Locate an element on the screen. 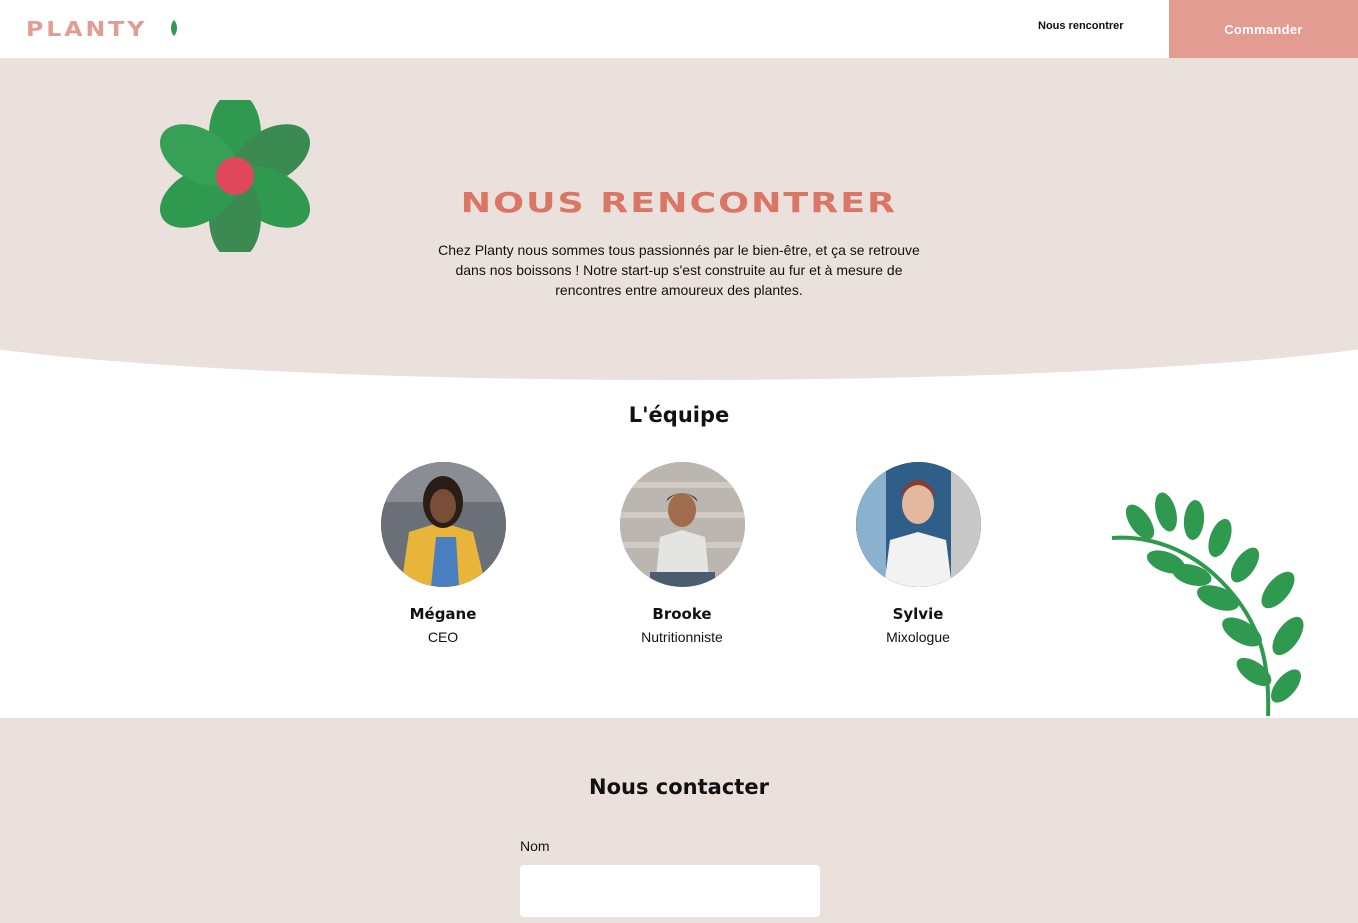 The height and width of the screenshot is (923, 1358). order-button: Commander is located at coordinates (1263, 29).